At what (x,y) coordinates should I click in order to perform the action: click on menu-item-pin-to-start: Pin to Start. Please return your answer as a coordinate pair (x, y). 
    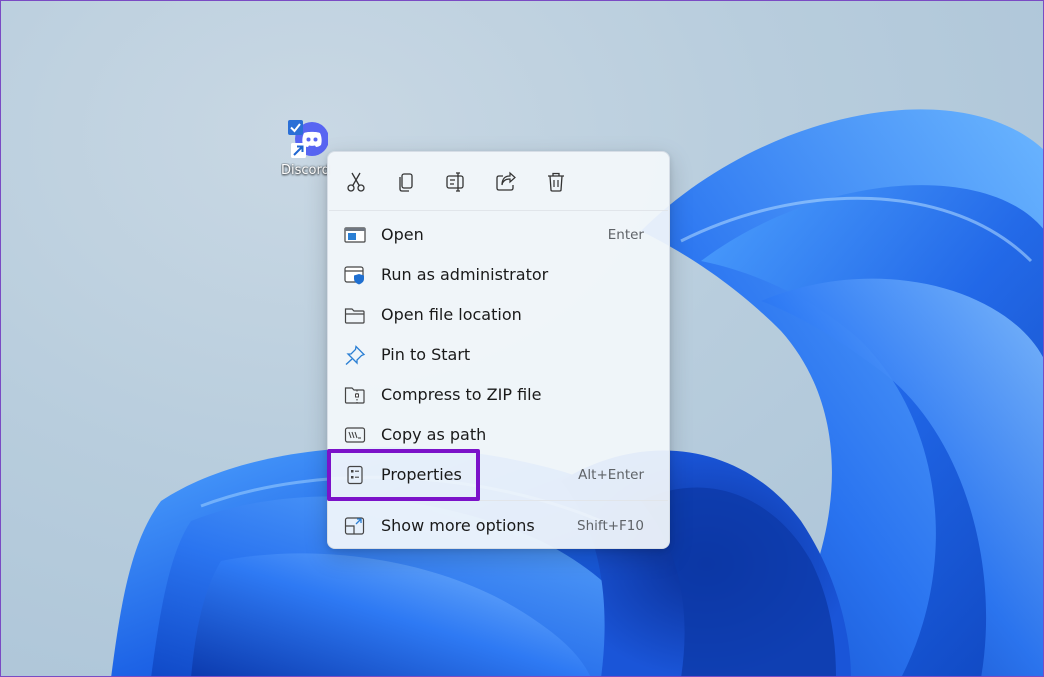
    Looking at the image, I should click on (498, 355).